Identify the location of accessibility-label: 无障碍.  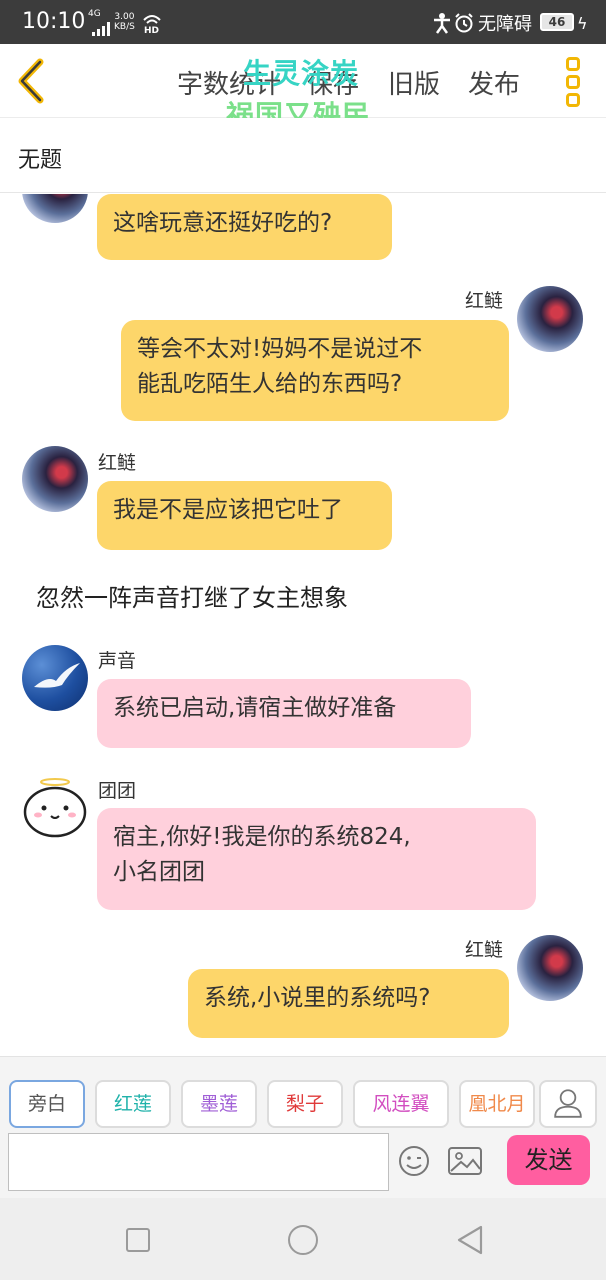
(505, 24).